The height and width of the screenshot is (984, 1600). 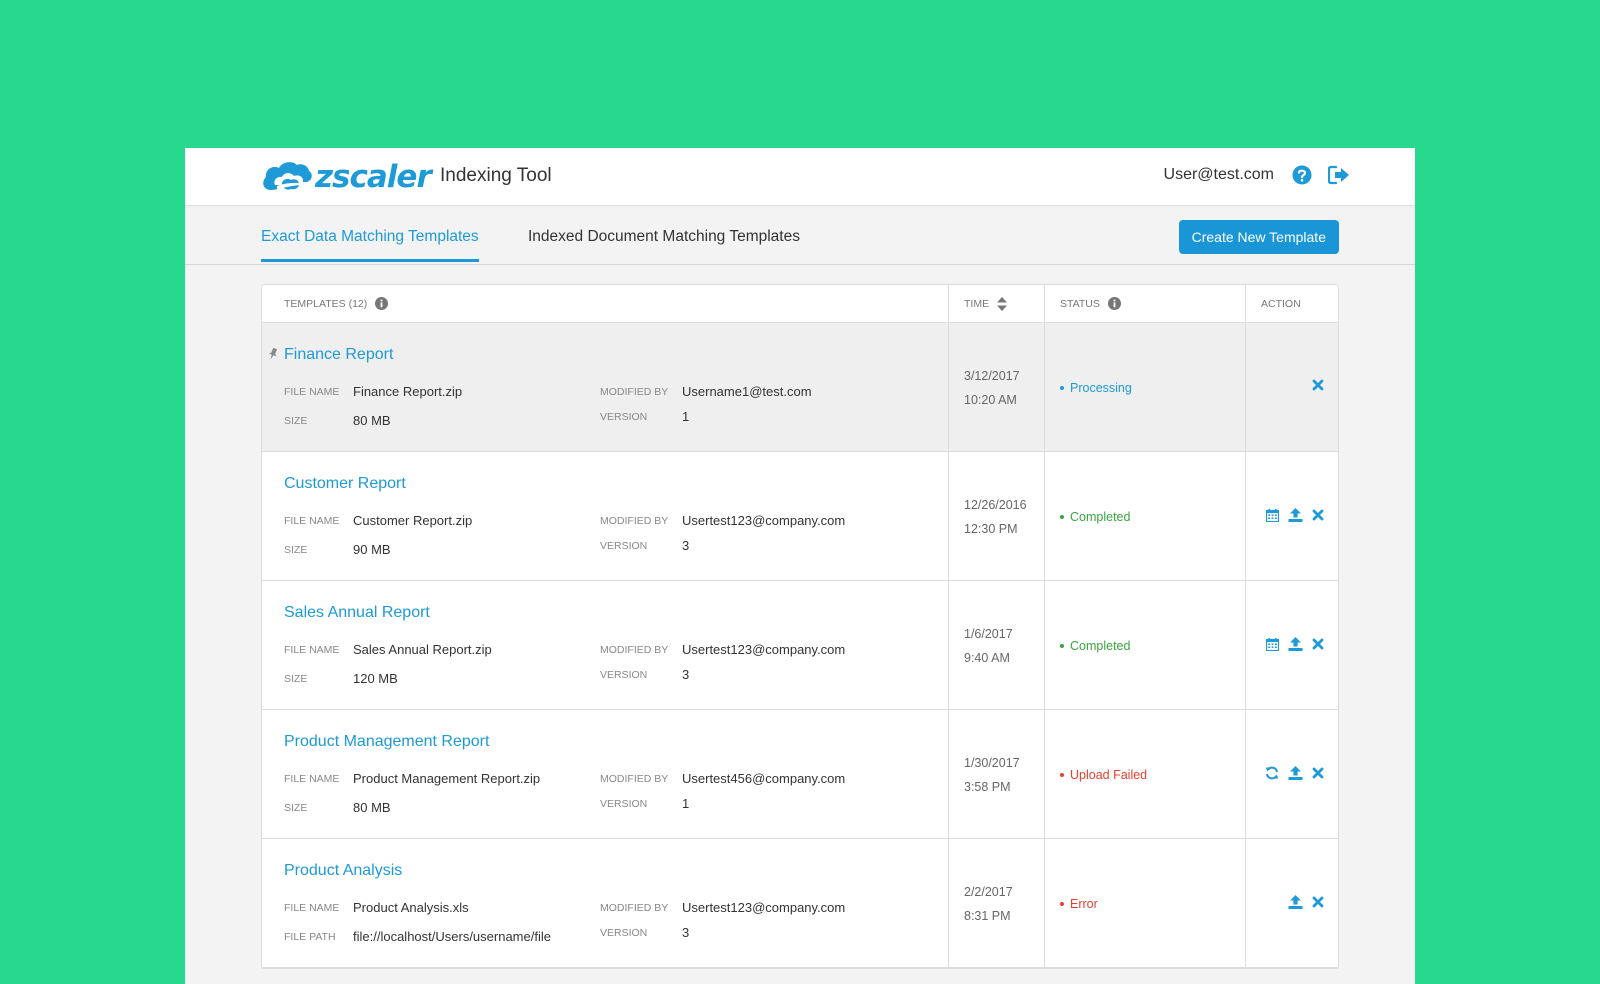 I want to click on table-header: TEMPLATES (12) TIME STATUS ACTION, so click(x=800, y=304).